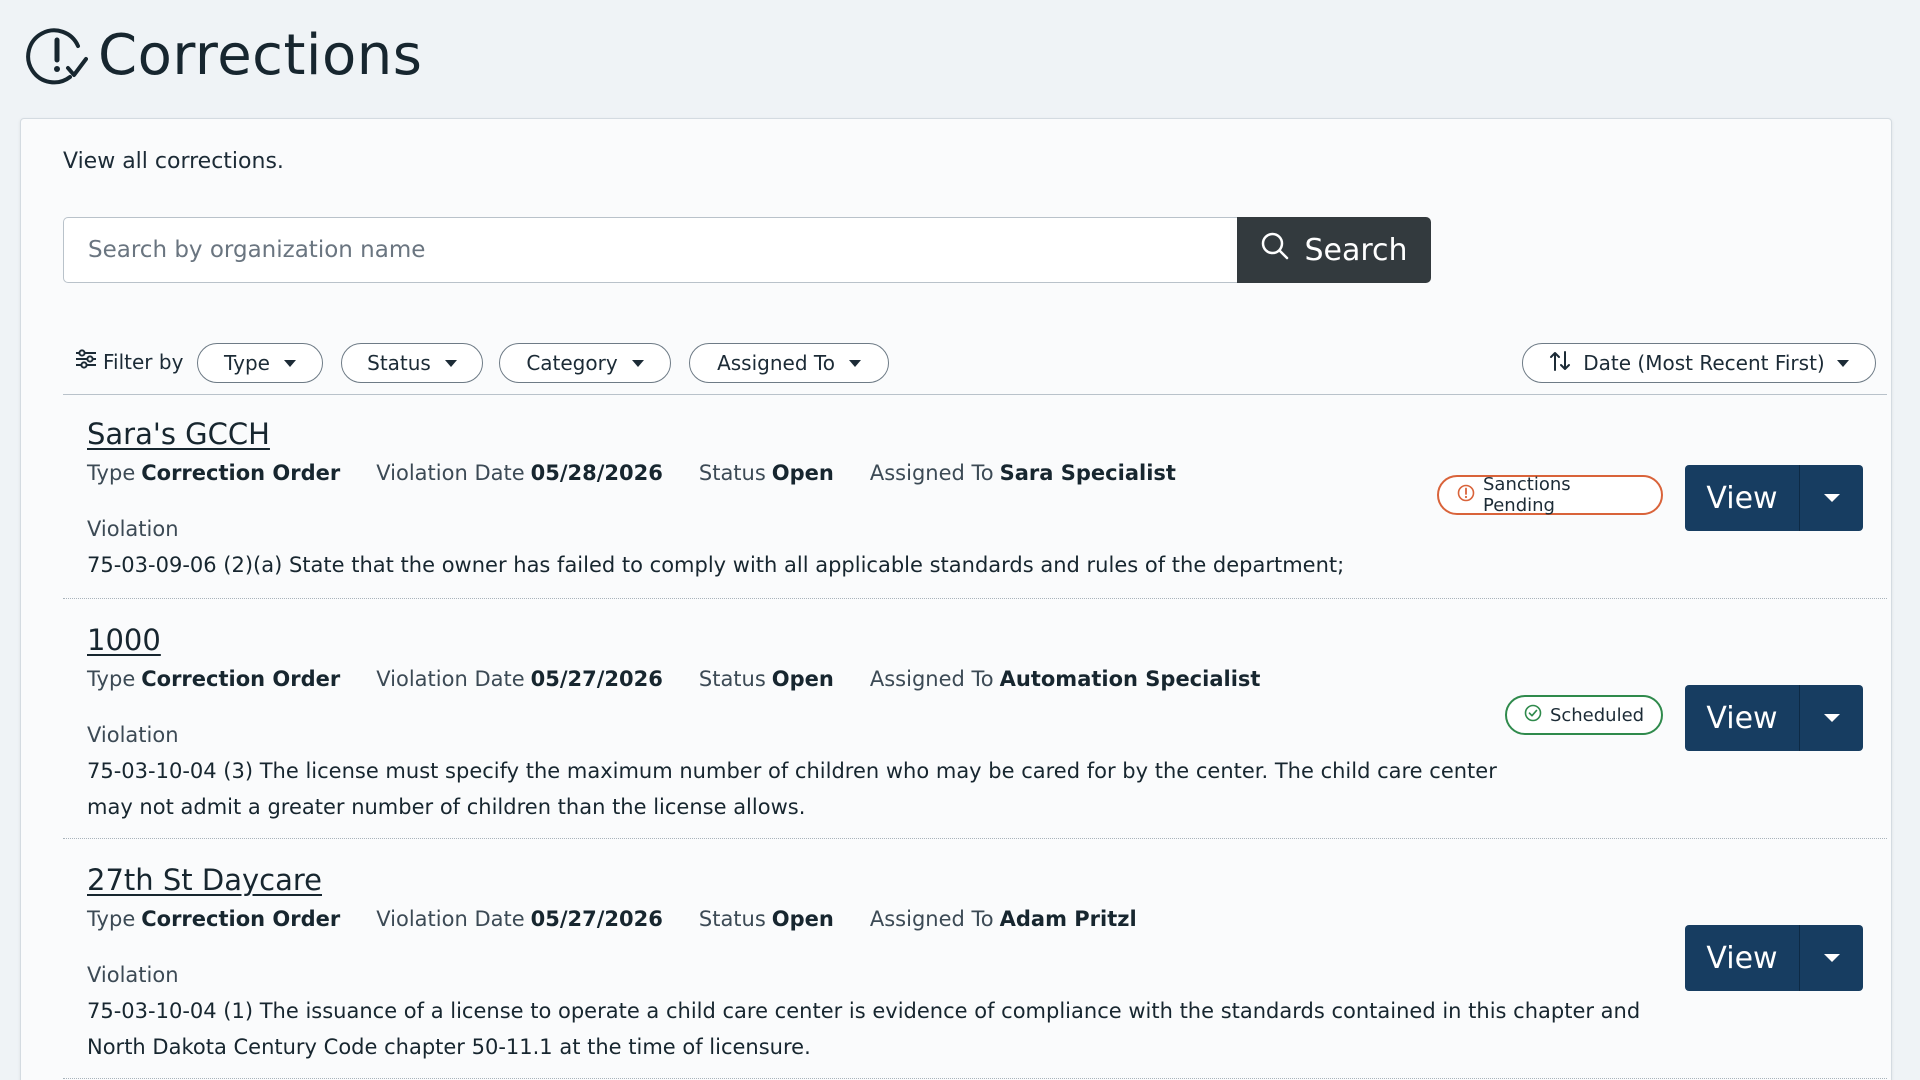 The width and height of the screenshot is (1920, 1080). I want to click on check-circle-icon, so click(1533, 715).